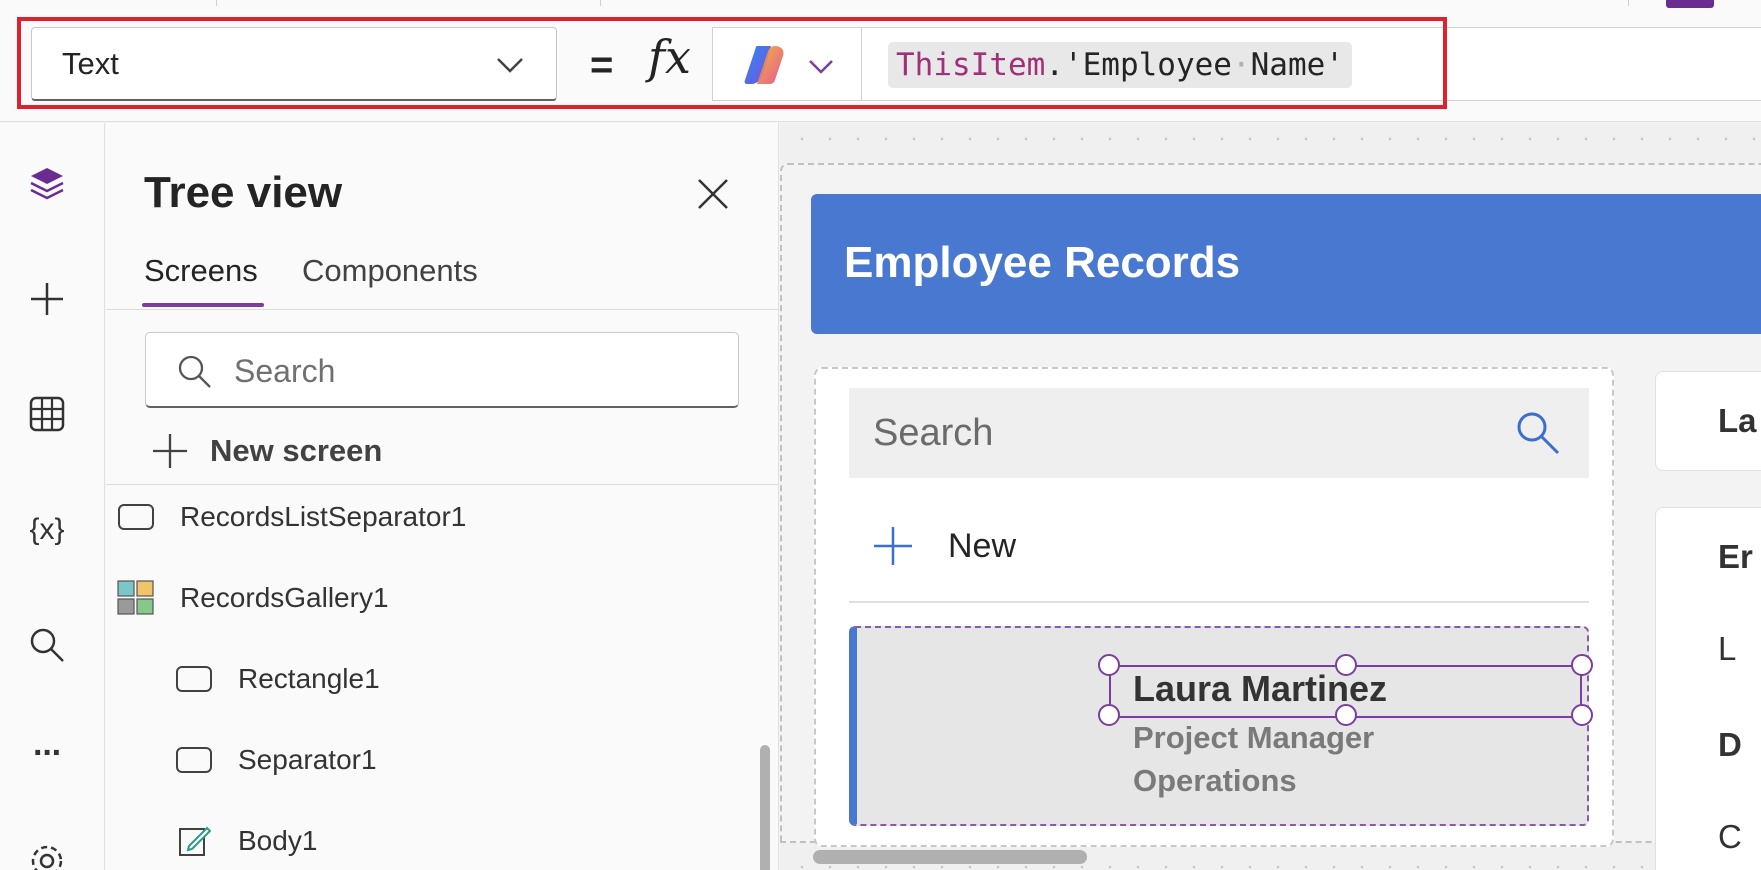 This screenshot has width=1761, height=870. I want to click on settings-icon, so click(47, 854).